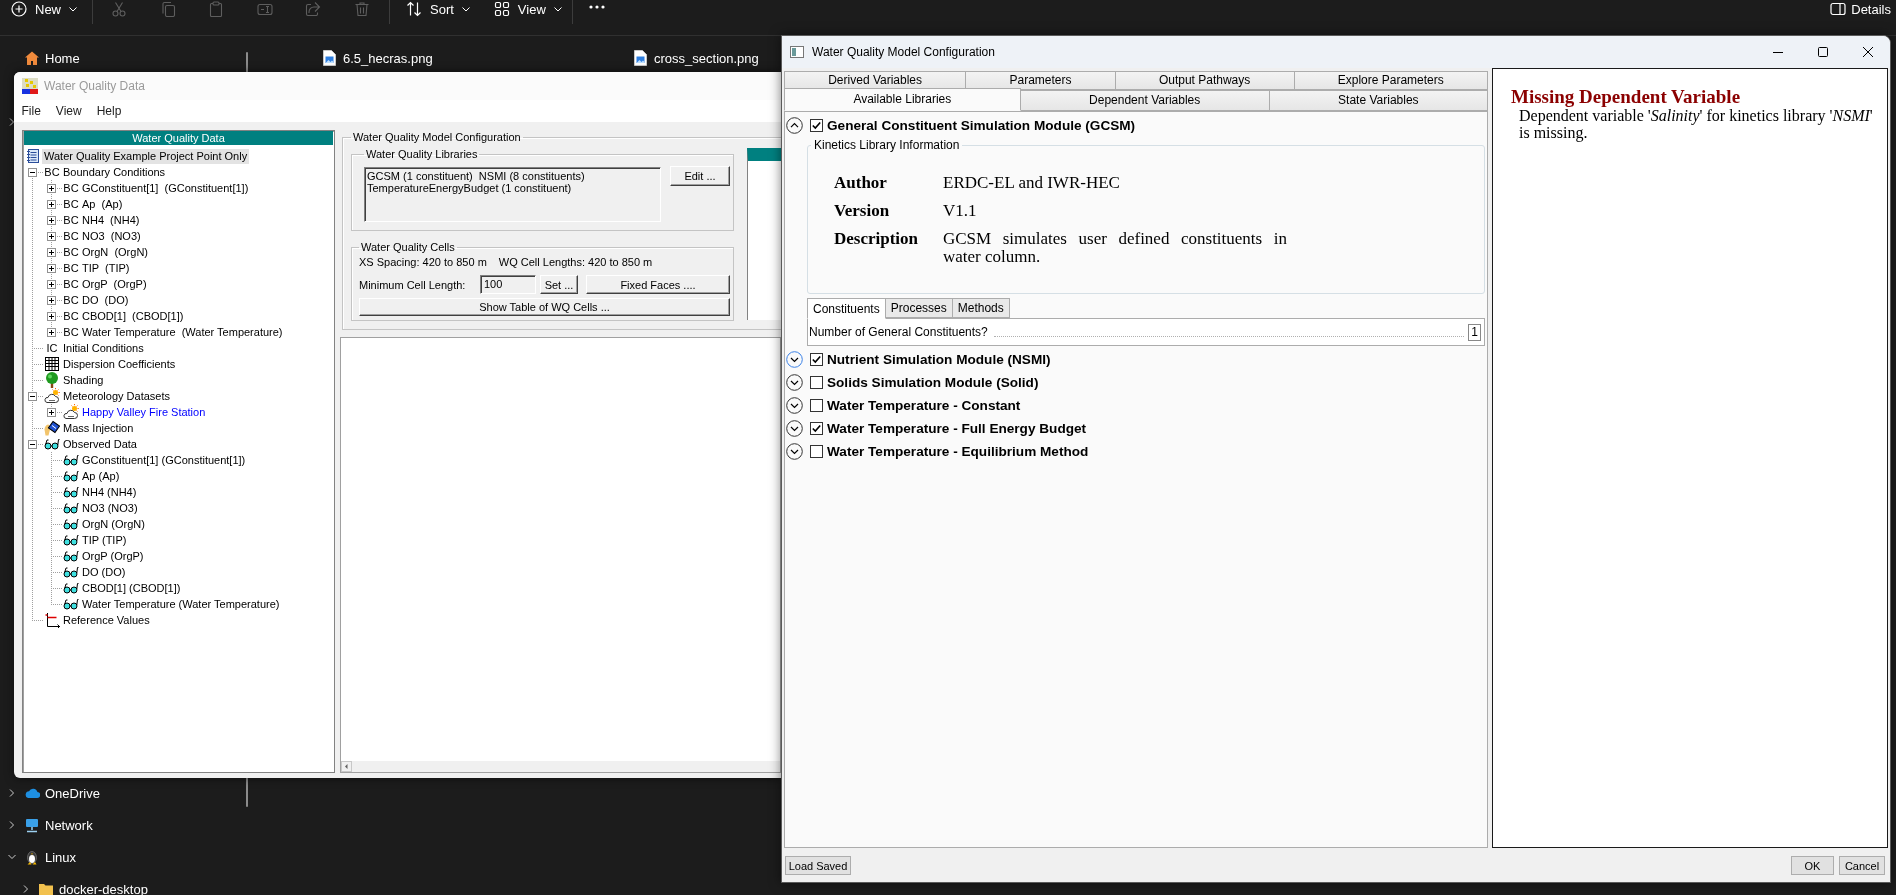  What do you see at coordinates (902, 99) in the screenshot?
I see `tab: Available Libraries` at bounding box center [902, 99].